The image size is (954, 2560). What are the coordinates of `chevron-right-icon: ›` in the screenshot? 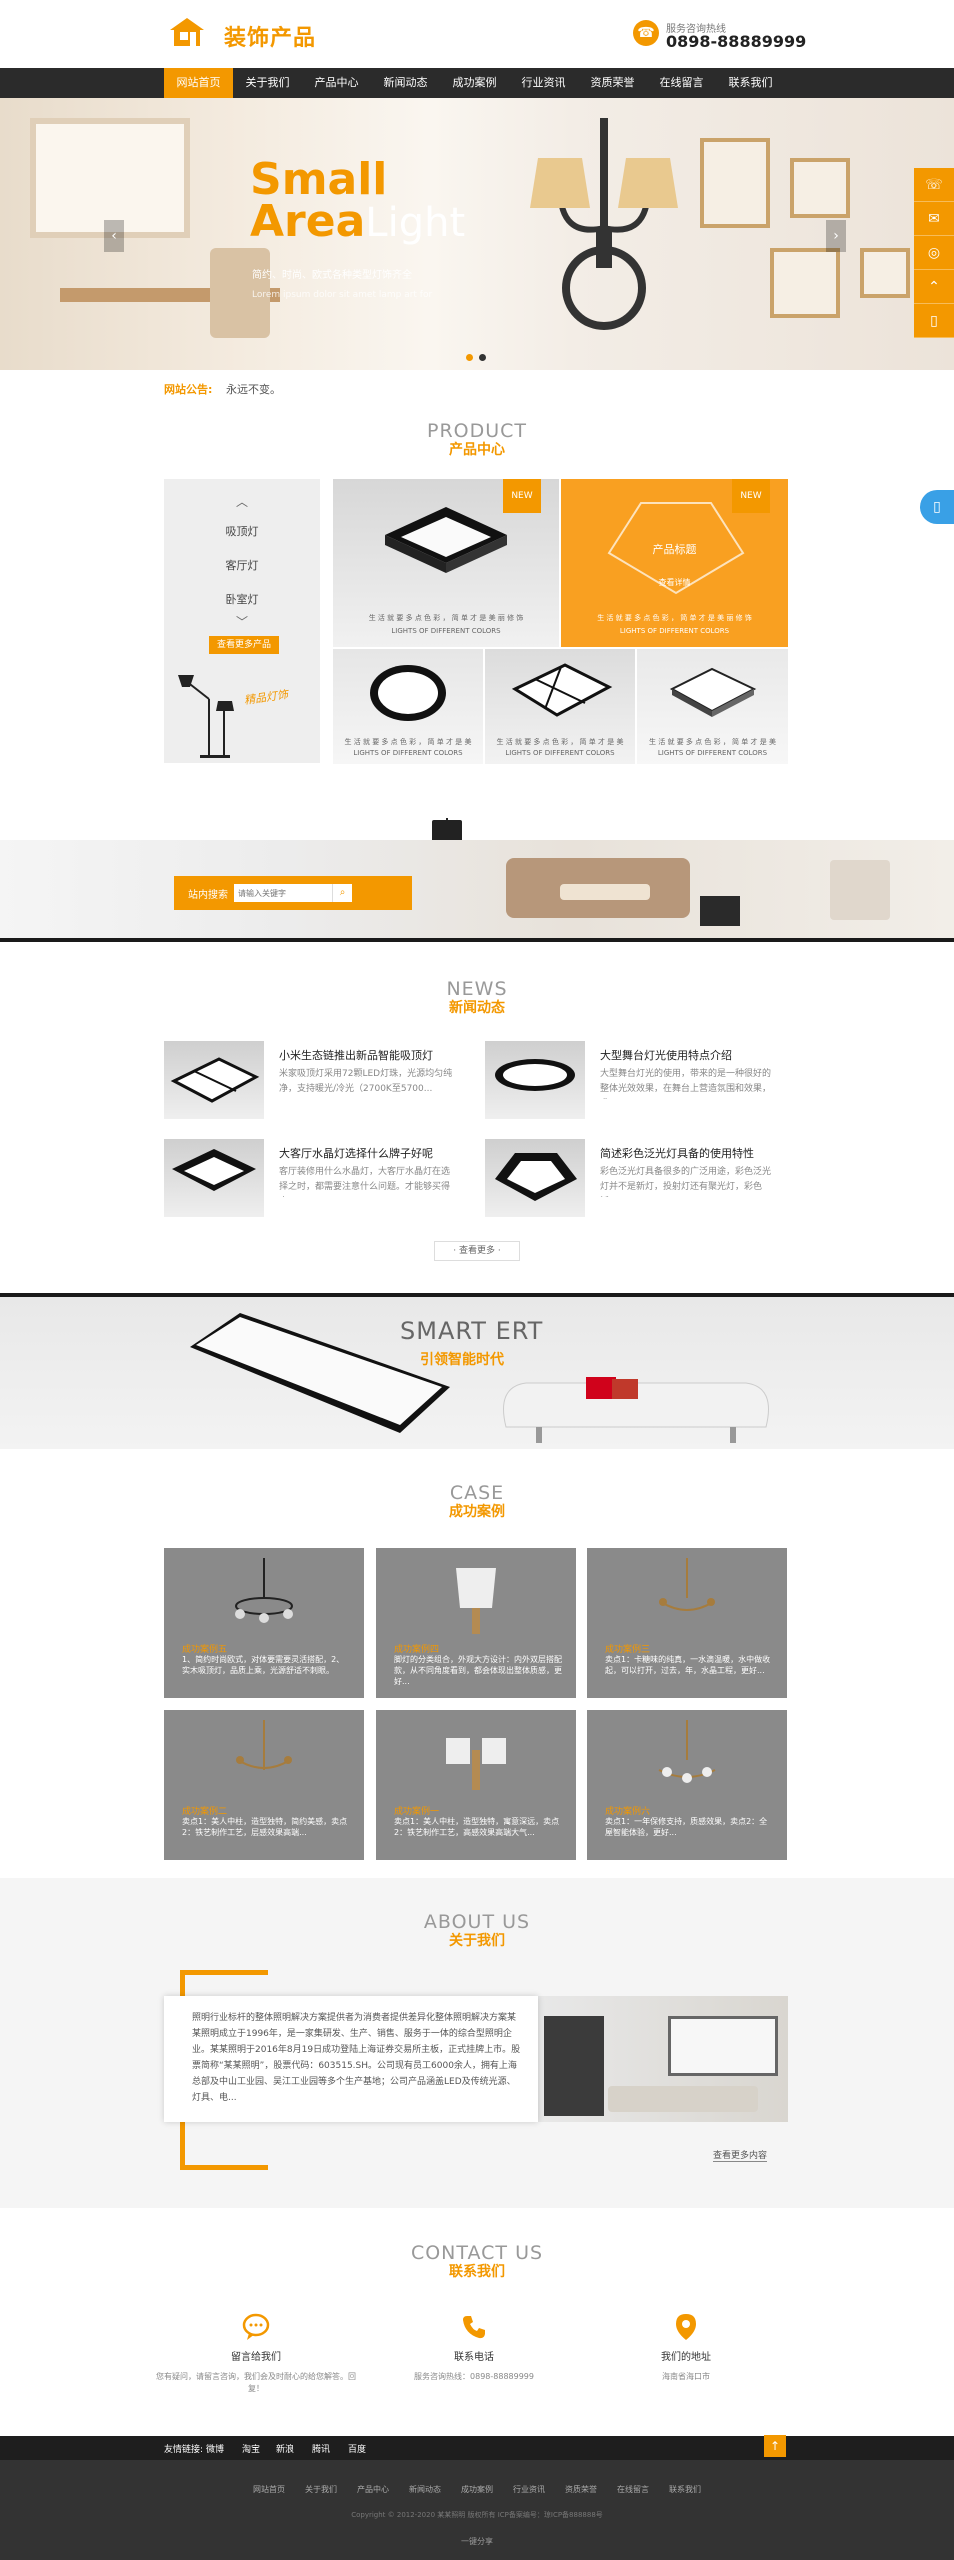 It's located at (836, 236).